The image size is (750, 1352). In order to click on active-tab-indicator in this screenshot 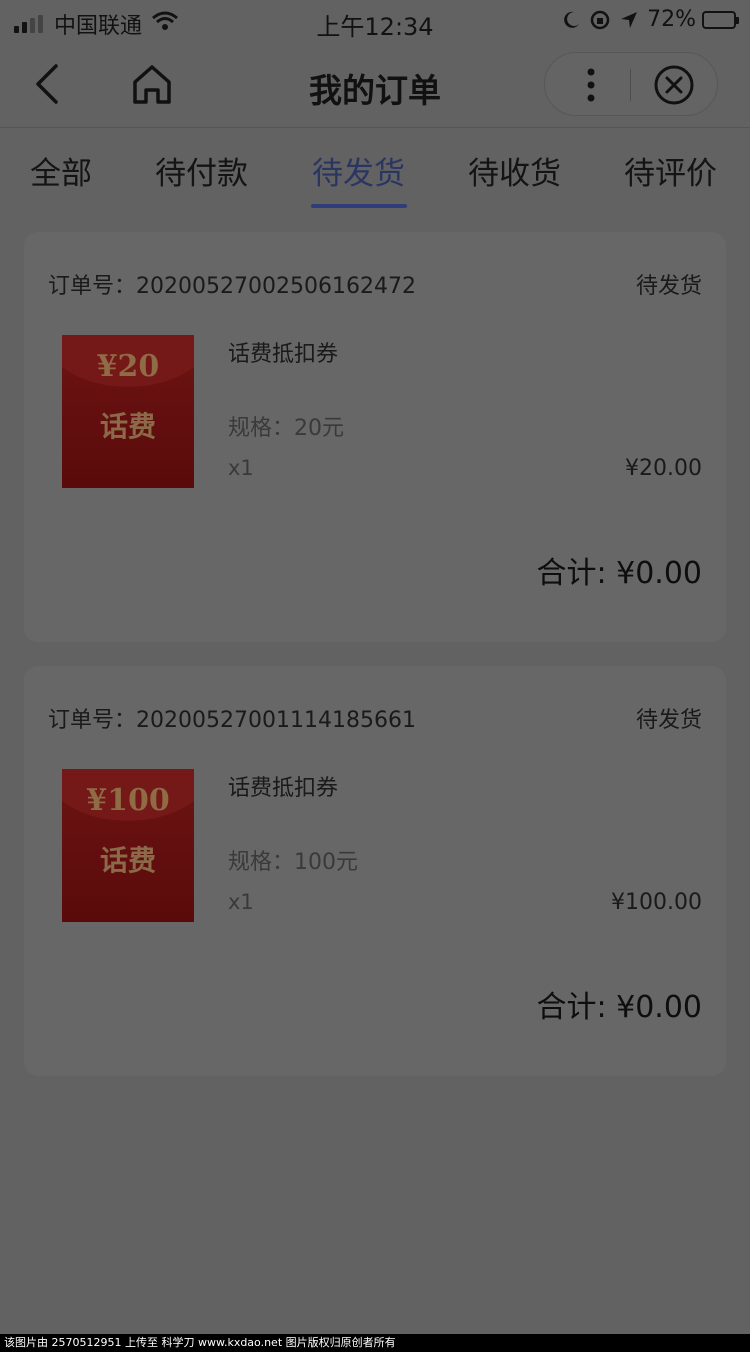, I will do `click(359, 206)`.